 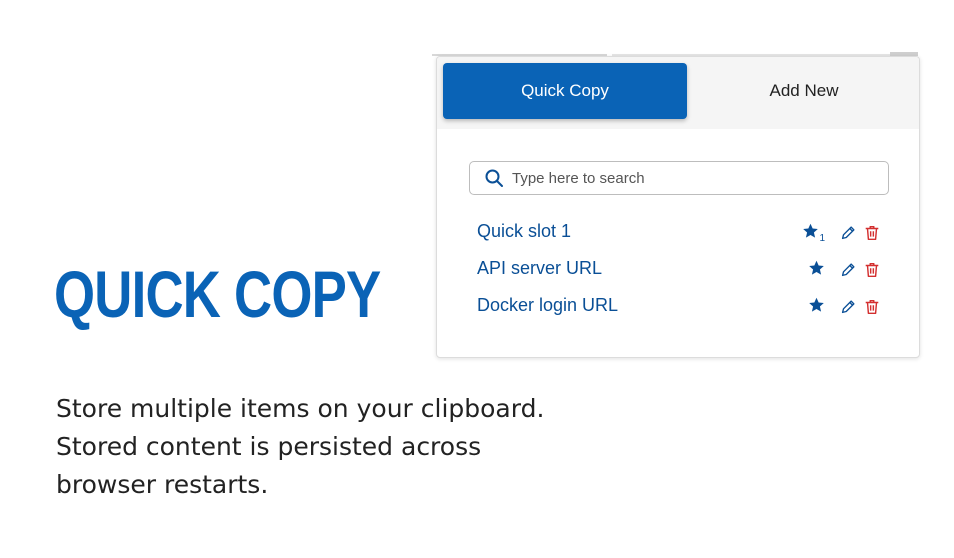 I want to click on description-line: Stored content is persisted across, so click(x=269, y=446).